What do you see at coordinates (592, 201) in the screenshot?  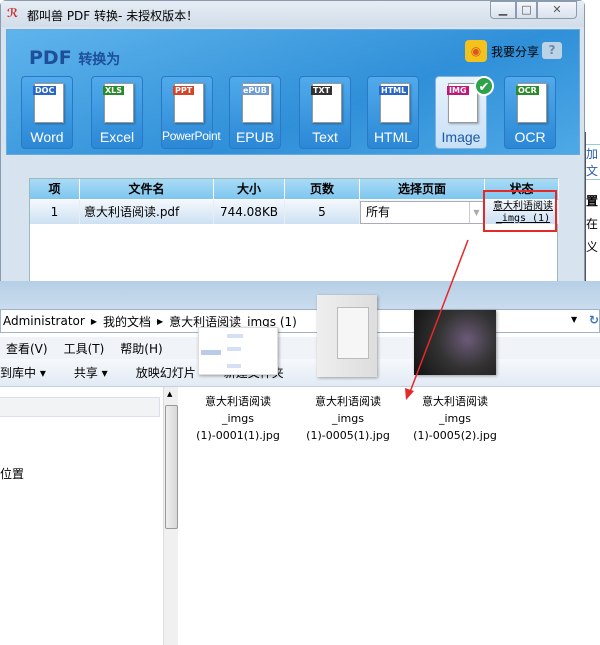 I see `bg-text: 置` at bounding box center [592, 201].